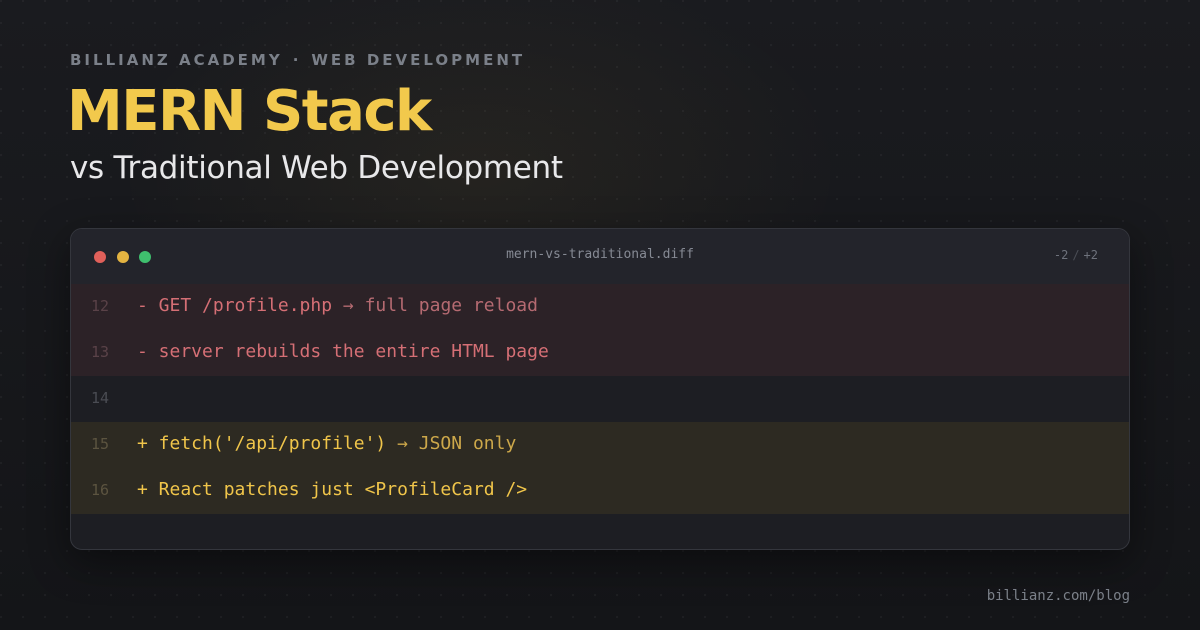 Image resolution: width=1200 pixels, height=630 pixels. I want to click on diff-line-removed: 12 - GET /profile.php → full page reload, so click(600, 307).